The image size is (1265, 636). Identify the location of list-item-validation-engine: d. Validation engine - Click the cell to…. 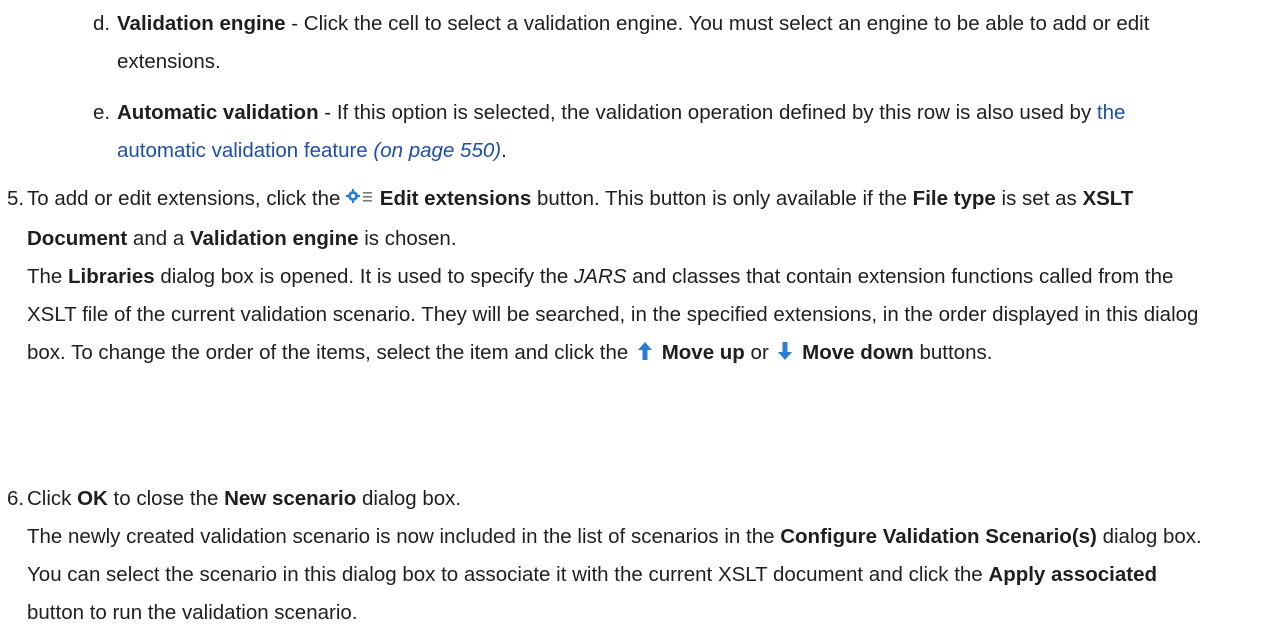
(632, 43).